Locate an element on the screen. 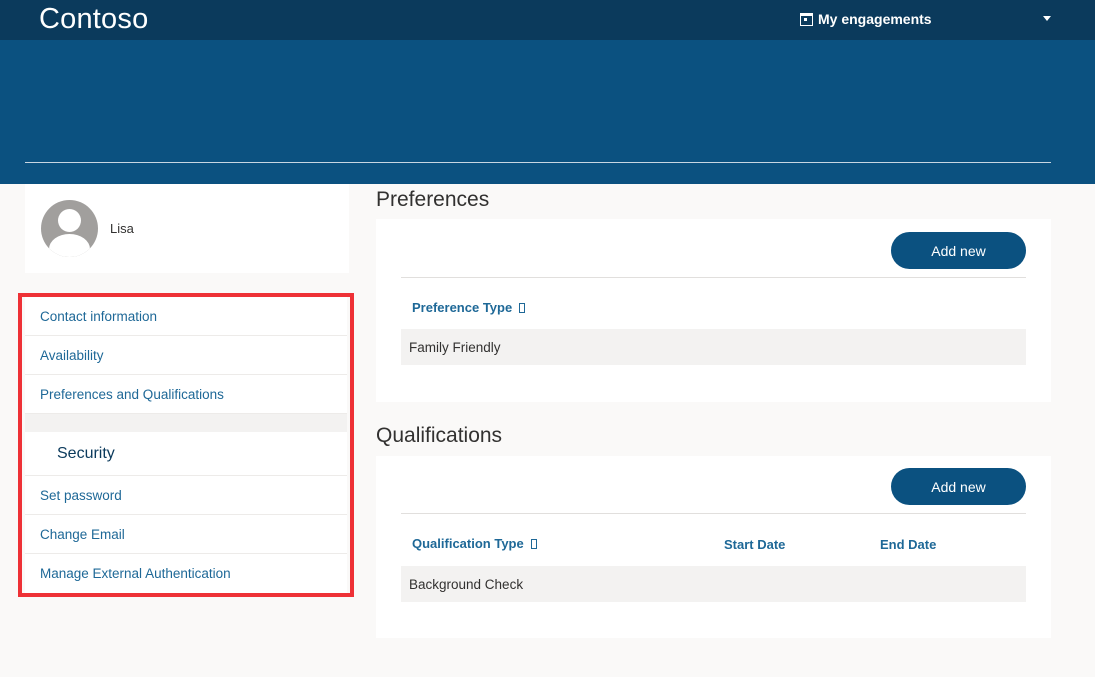 This screenshot has height=677, width=1095. qualifications-title: Qualifications is located at coordinates (439, 435).